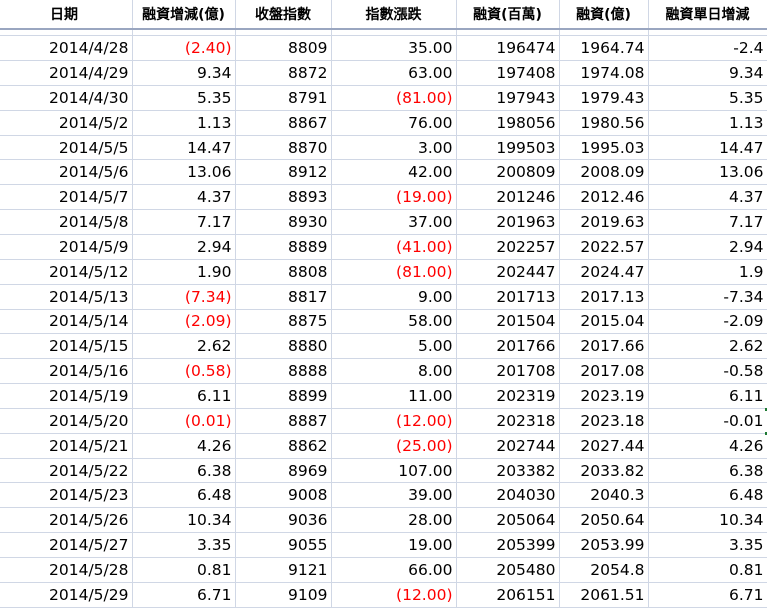 The height and width of the screenshot is (608, 767). I want to click on cell-margin-change: 3.35, so click(184, 545).